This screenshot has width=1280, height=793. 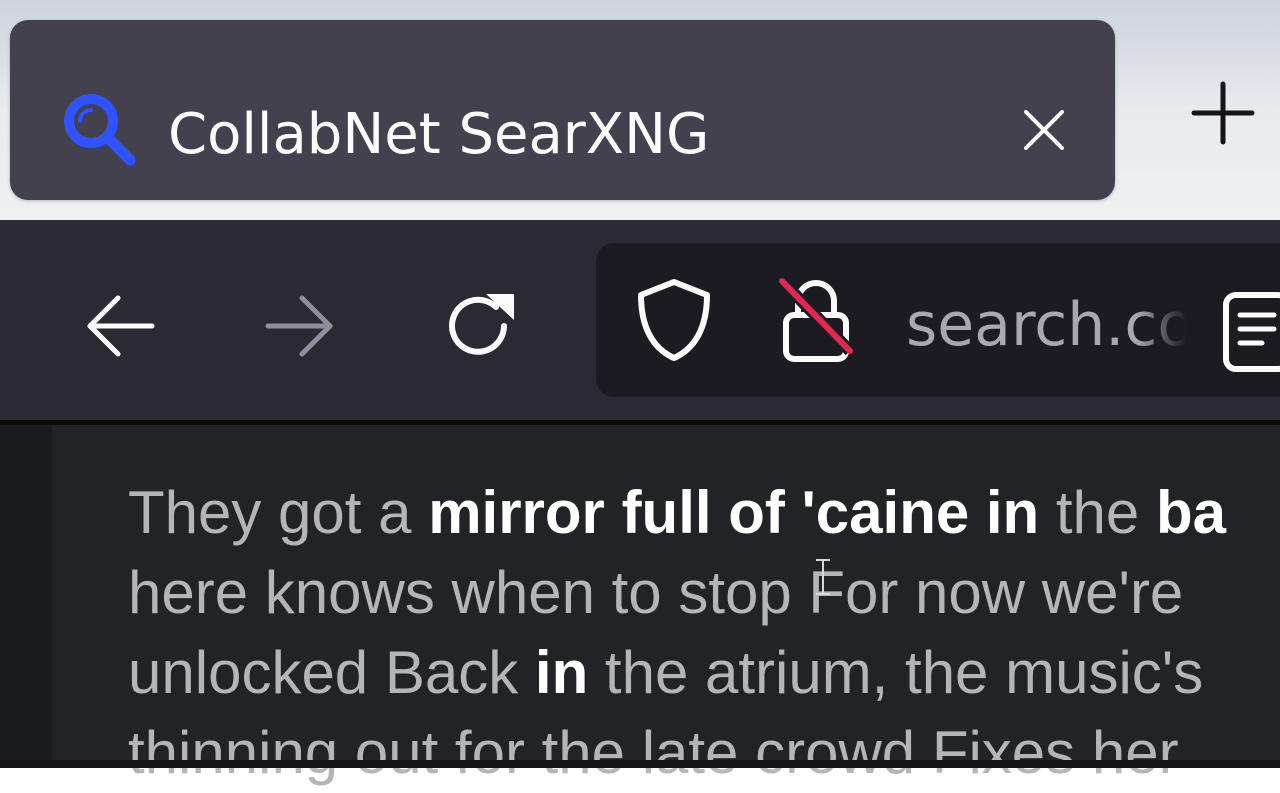 I want to click on text-cursor-icon, so click(x=823, y=577).